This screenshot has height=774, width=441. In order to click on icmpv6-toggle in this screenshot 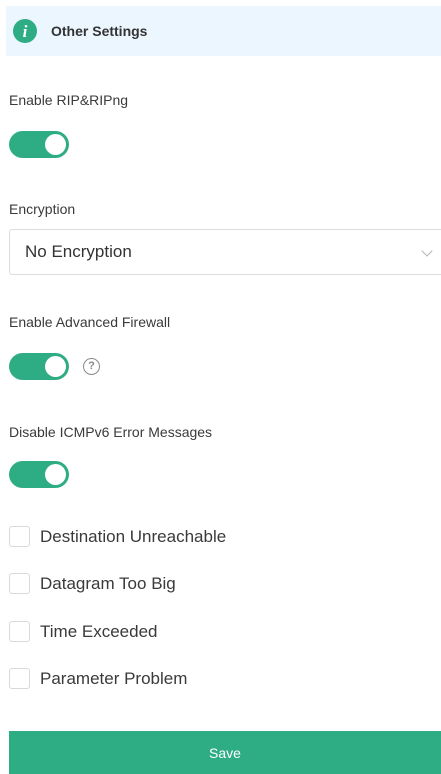, I will do `click(39, 474)`.